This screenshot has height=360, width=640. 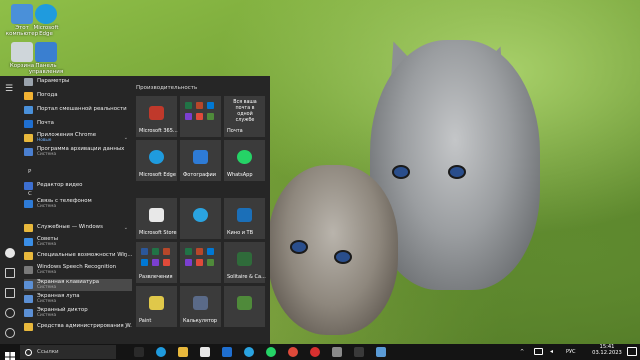 I want to click on app-list-item: Редактор видео, so click(x=78, y=186).